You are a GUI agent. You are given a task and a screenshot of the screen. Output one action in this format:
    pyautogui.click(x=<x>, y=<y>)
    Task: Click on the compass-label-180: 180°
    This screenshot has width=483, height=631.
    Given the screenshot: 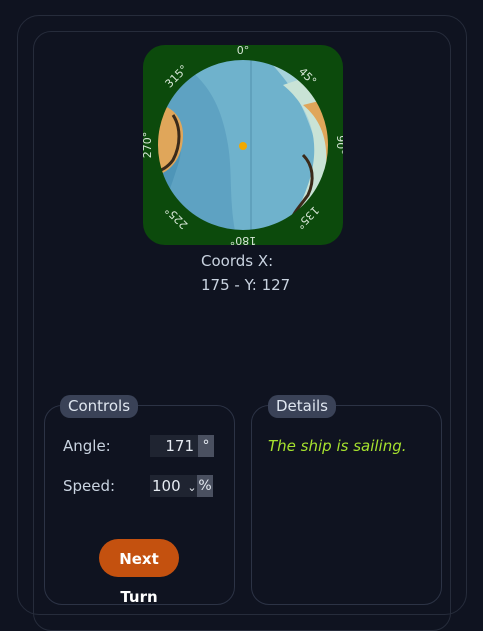 What is the action you would take?
    pyautogui.click(x=243, y=239)
    